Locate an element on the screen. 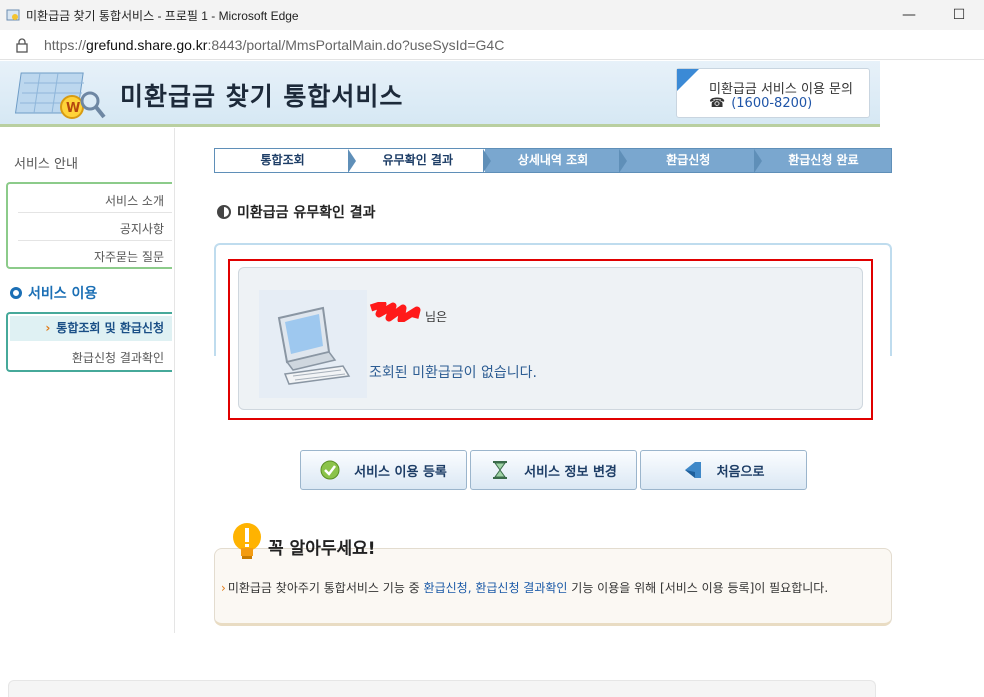 Image resolution: width=984 pixels, height=697 pixels. service-register-button: 서비스 이용 등록 is located at coordinates (383, 470).